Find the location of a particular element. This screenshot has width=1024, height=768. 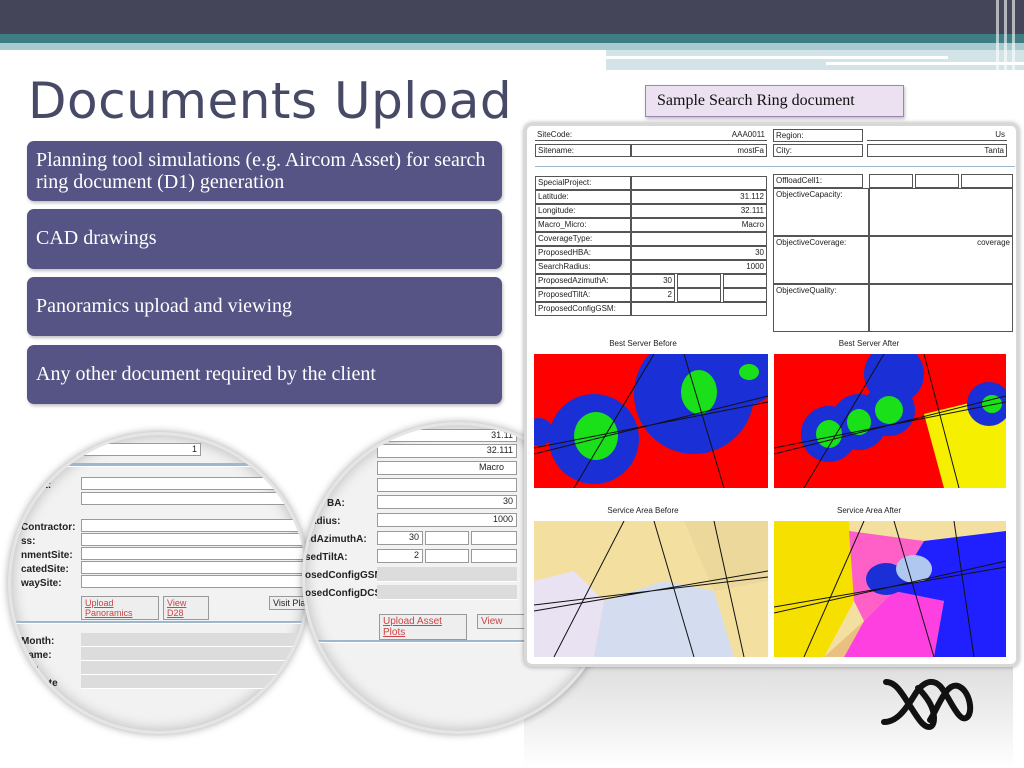

lens-label: Name: is located at coordinates (36, 655).